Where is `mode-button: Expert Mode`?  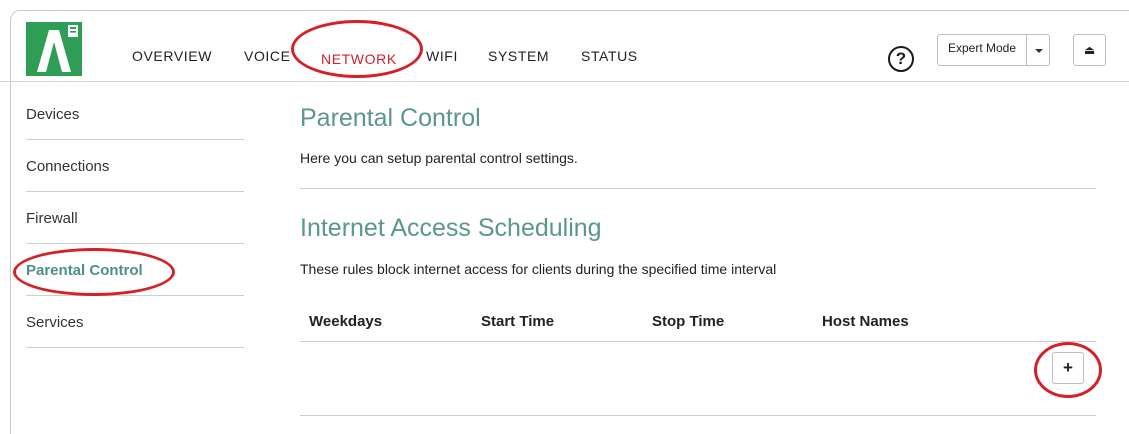
mode-button: Expert Mode is located at coordinates (982, 50).